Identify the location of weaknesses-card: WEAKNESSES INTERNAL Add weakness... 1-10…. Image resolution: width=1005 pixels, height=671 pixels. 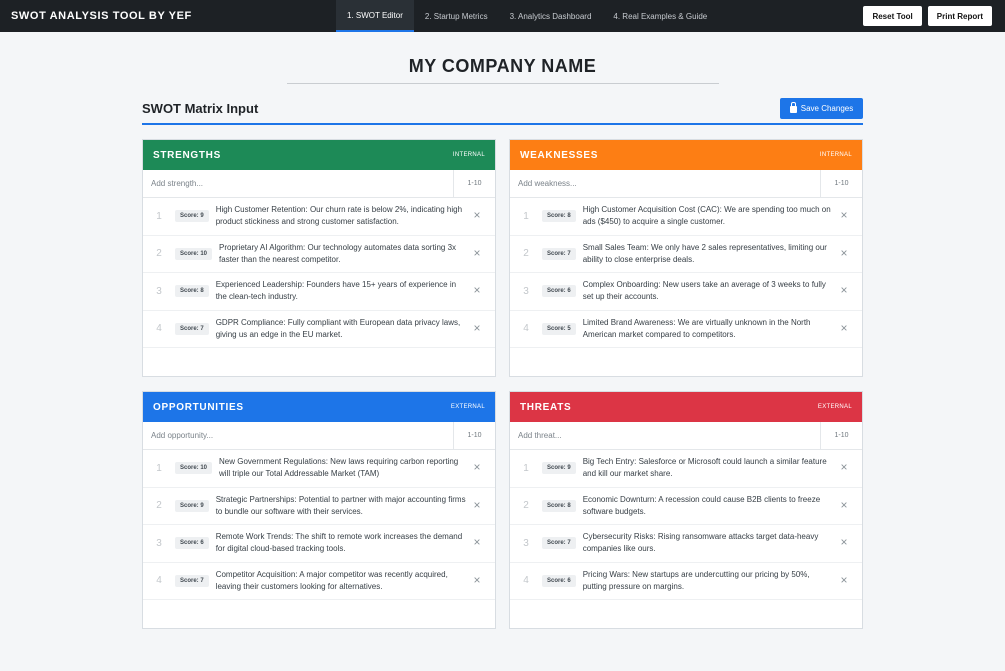
(686, 258).